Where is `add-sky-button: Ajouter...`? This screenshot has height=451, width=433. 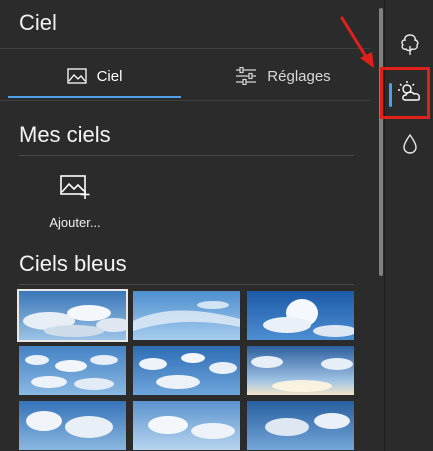
add-sky-button: Ajouter... is located at coordinates (75, 205).